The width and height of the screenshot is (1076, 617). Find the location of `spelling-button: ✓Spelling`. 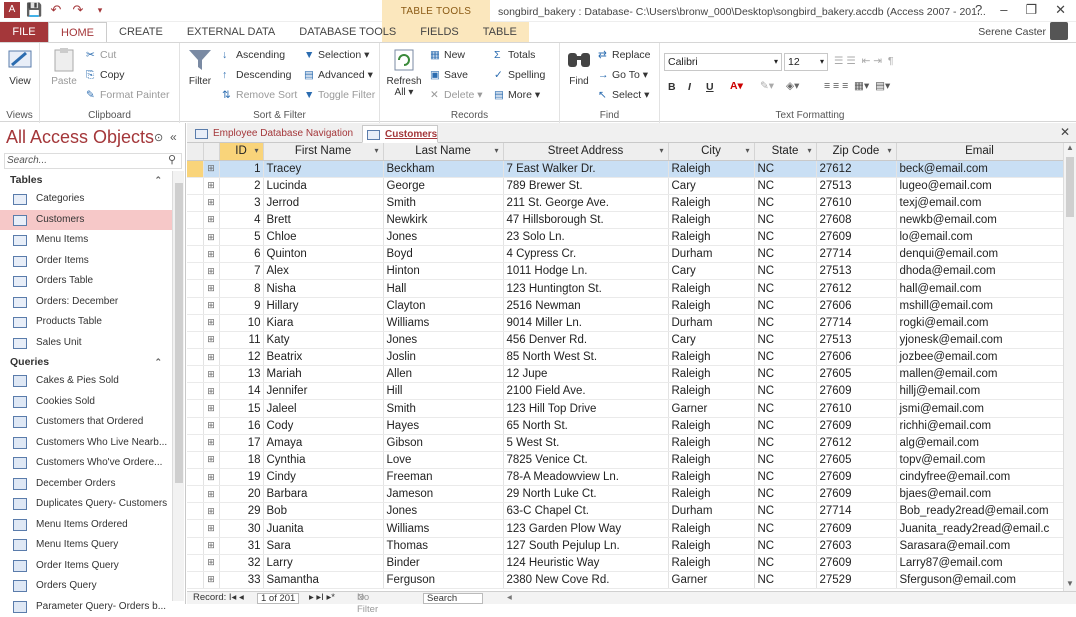

spelling-button: ✓Spelling is located at coordinates (519, 75).